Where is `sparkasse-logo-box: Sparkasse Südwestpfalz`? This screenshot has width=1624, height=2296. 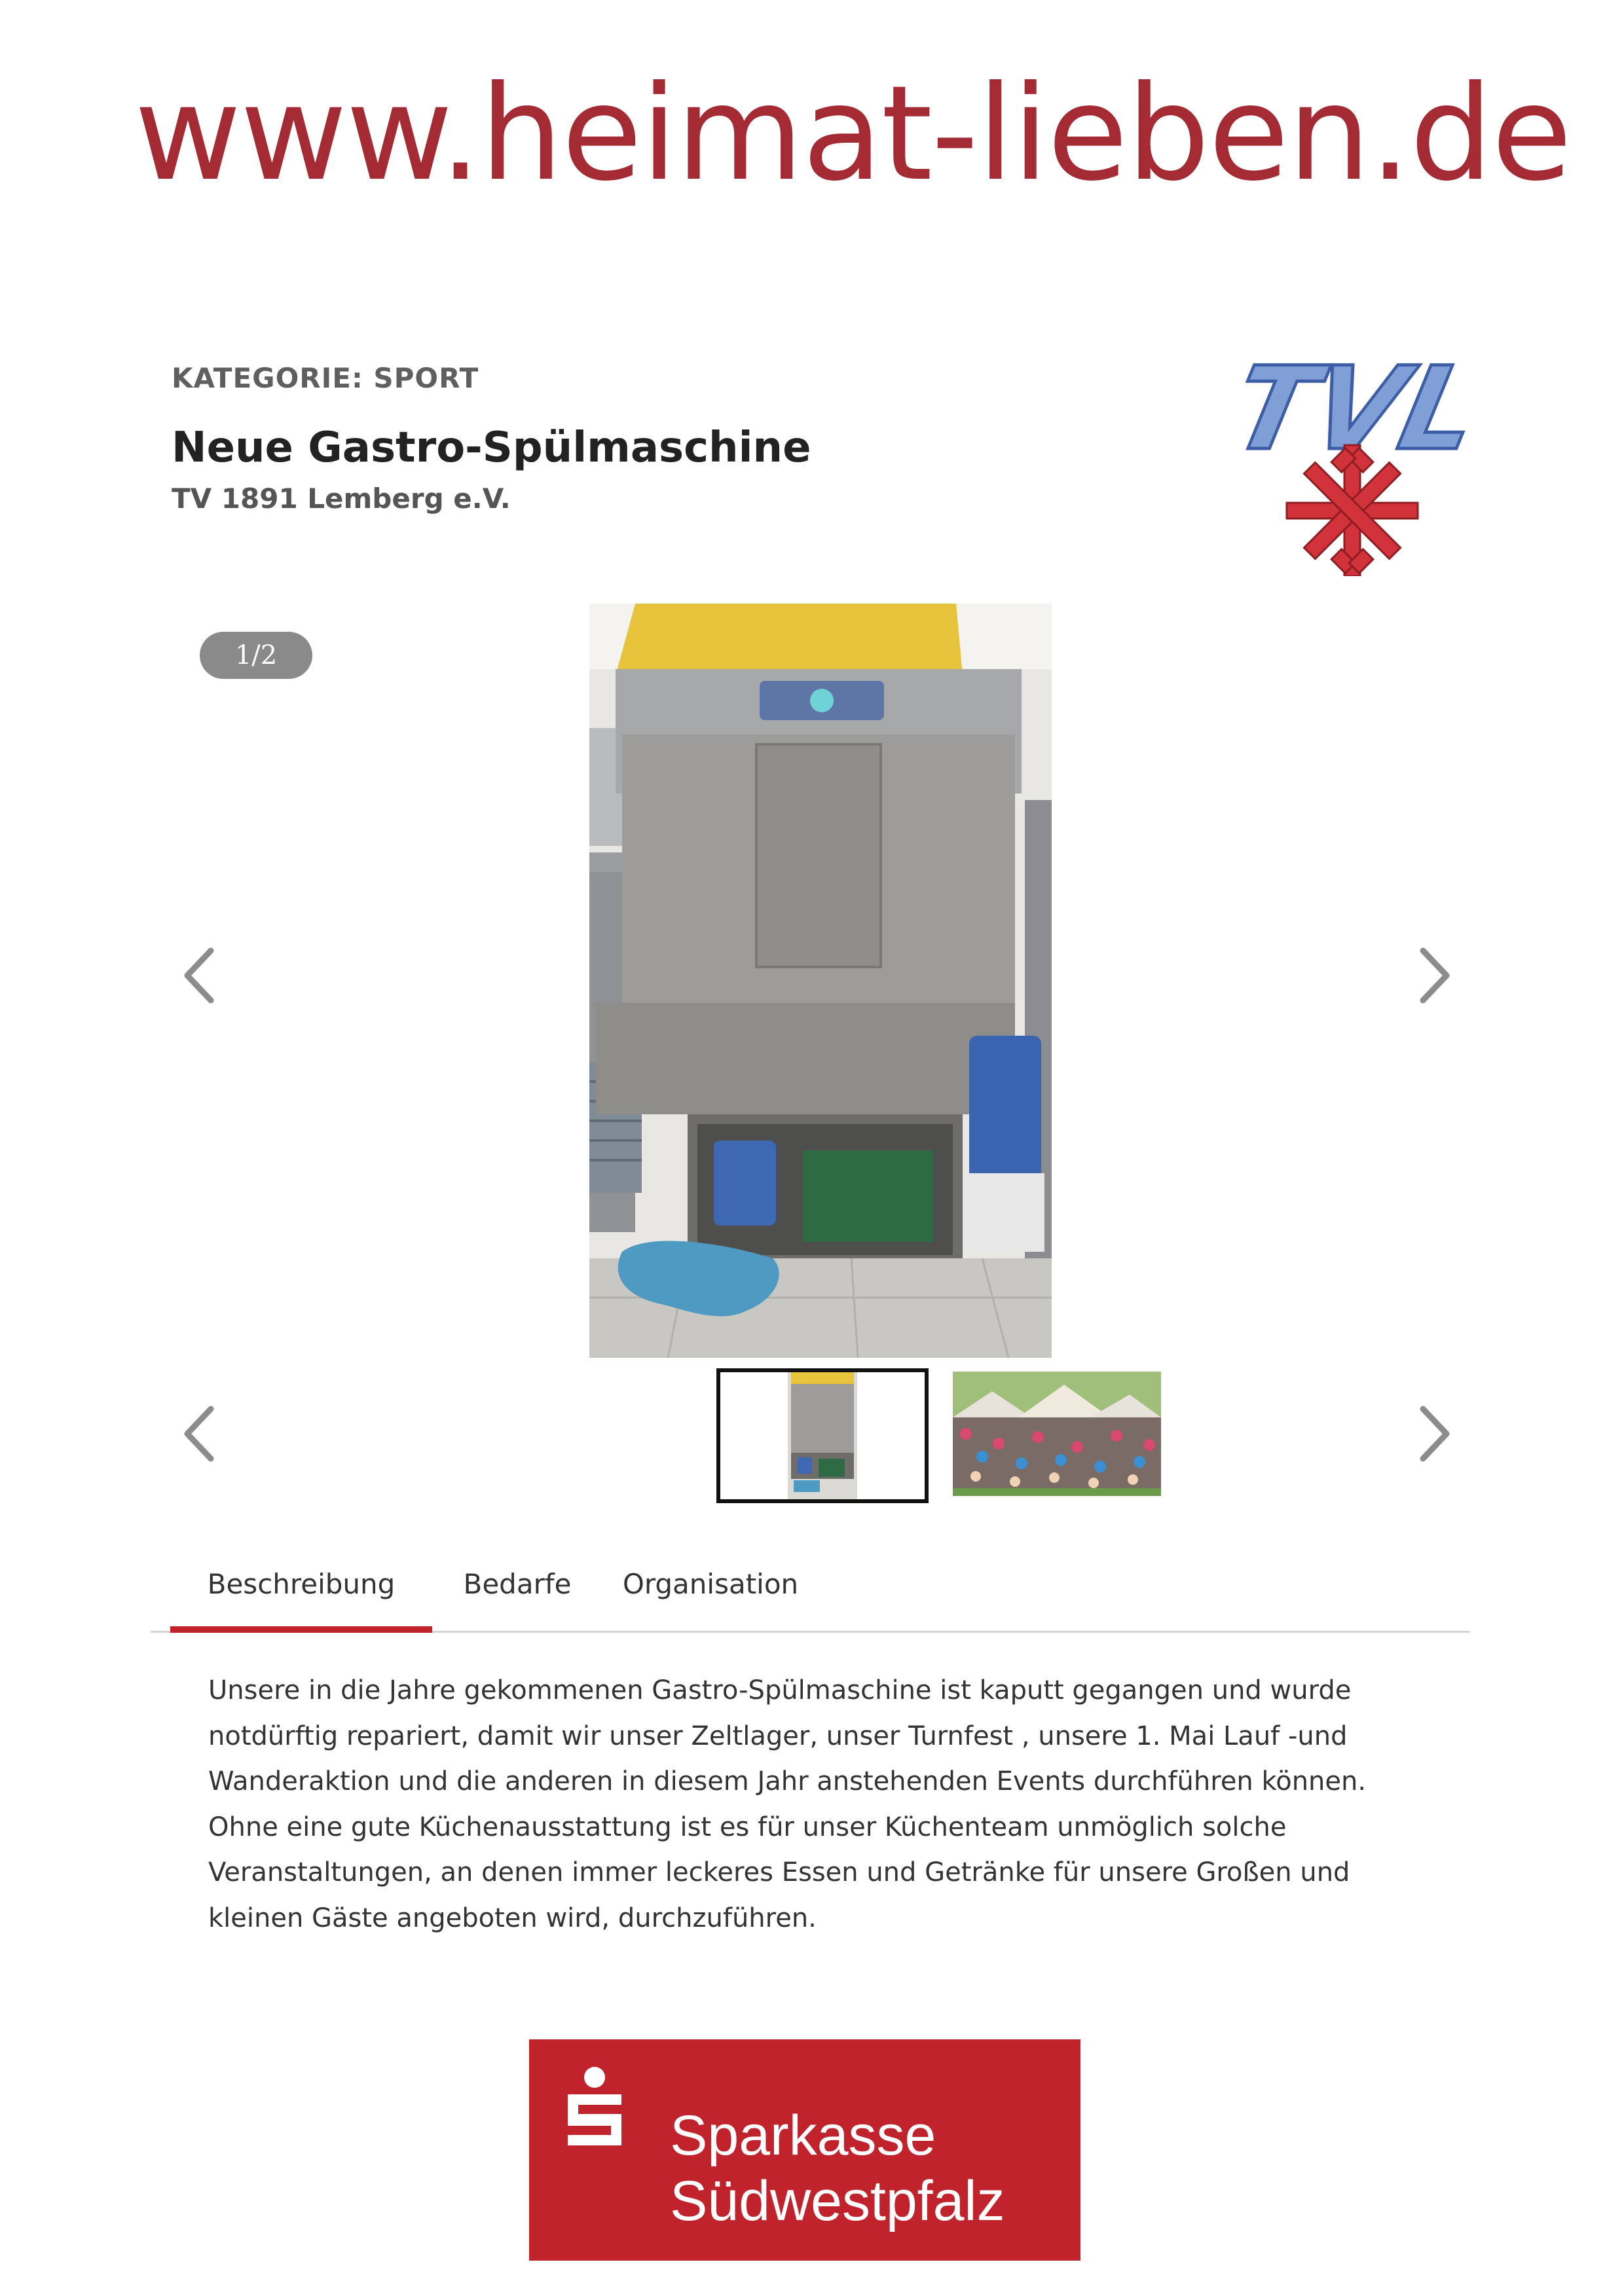 sparkasse-logo-box: Sparkasse Südwestpfalz is located at coordinates (804, 2150).